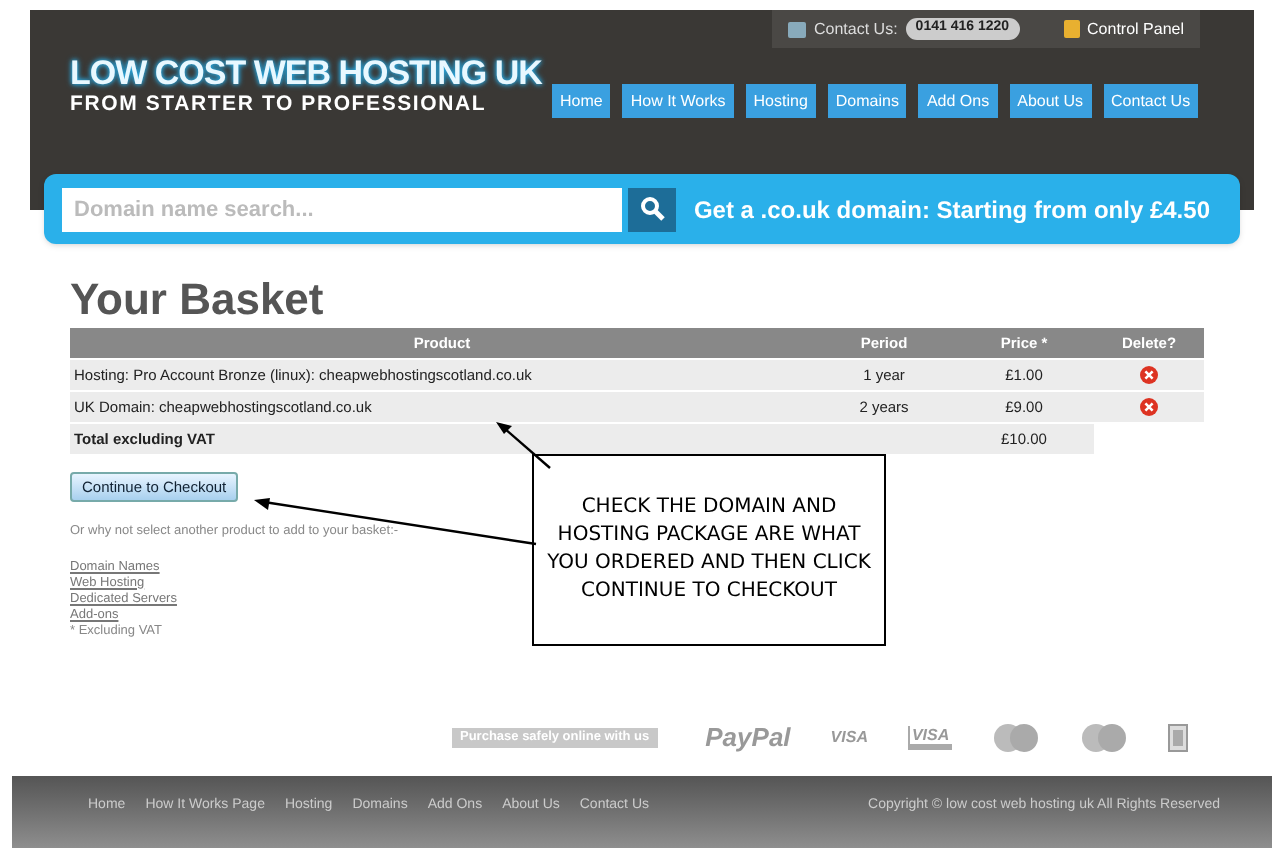 This screenshot has height=848, width=1284. What do you see at coordinates (867, 101) in the screenshot?
I see `nav-link: Domains` at bounding box center [867, 101].